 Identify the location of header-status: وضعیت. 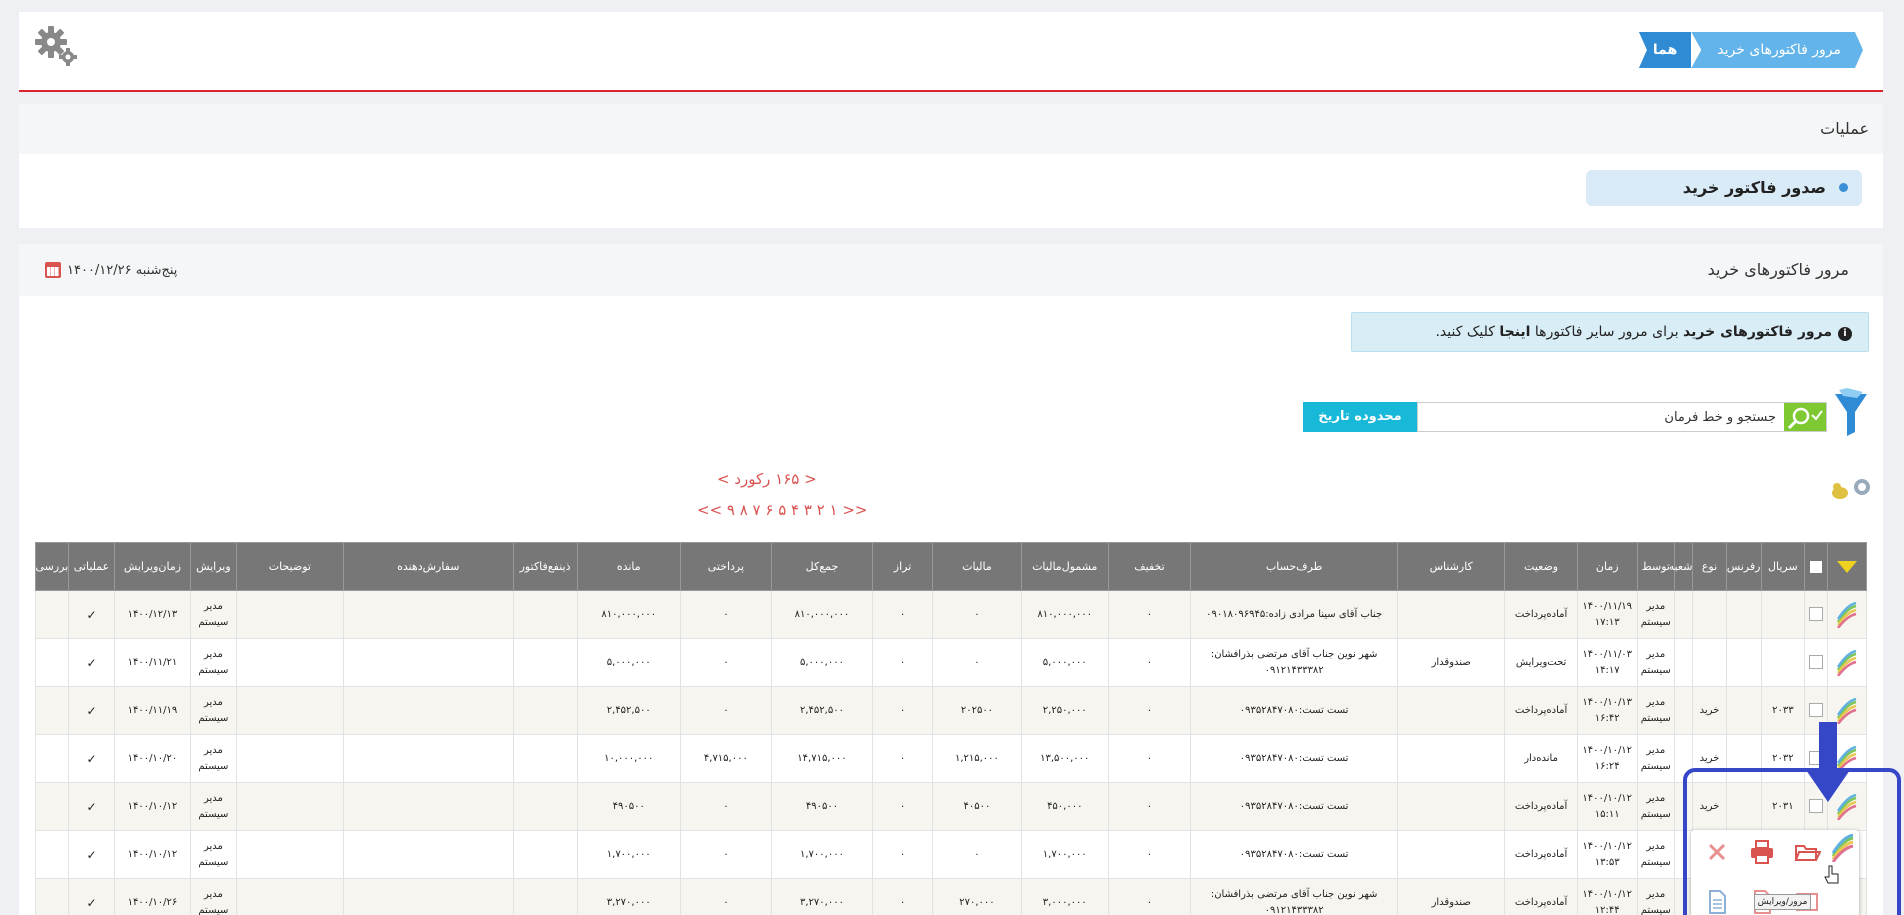
(1541, 566).